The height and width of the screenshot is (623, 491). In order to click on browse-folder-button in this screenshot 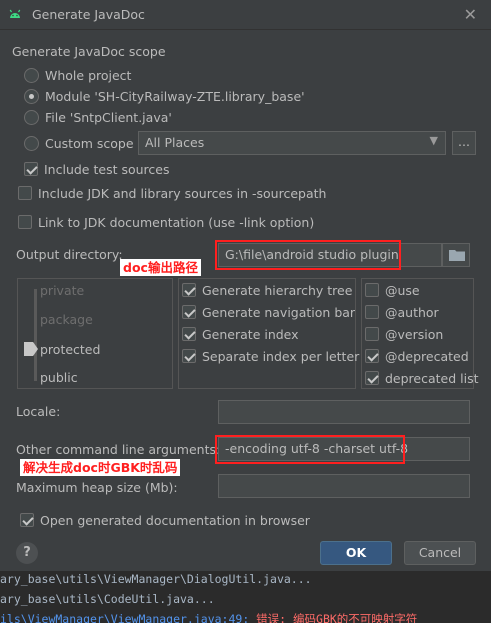, I will do `click(456, 255)`.